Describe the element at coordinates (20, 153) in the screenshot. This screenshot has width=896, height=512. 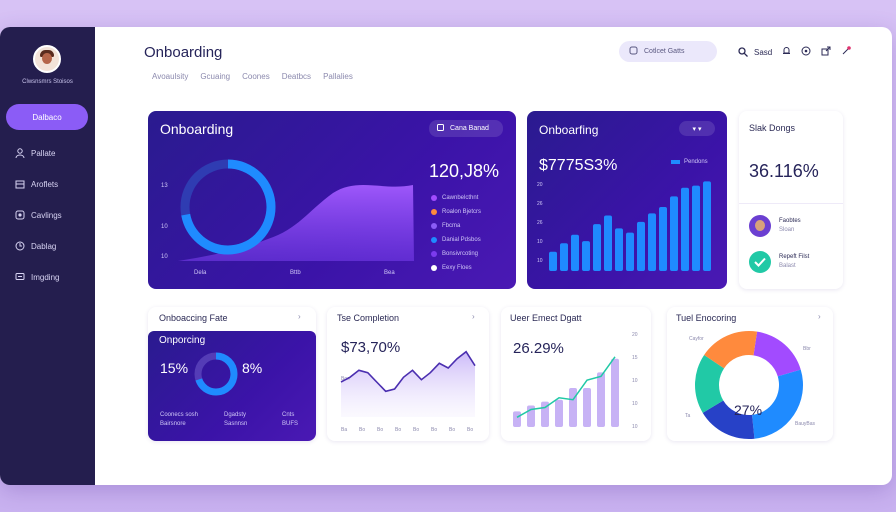
I see `users-icon` at that location.